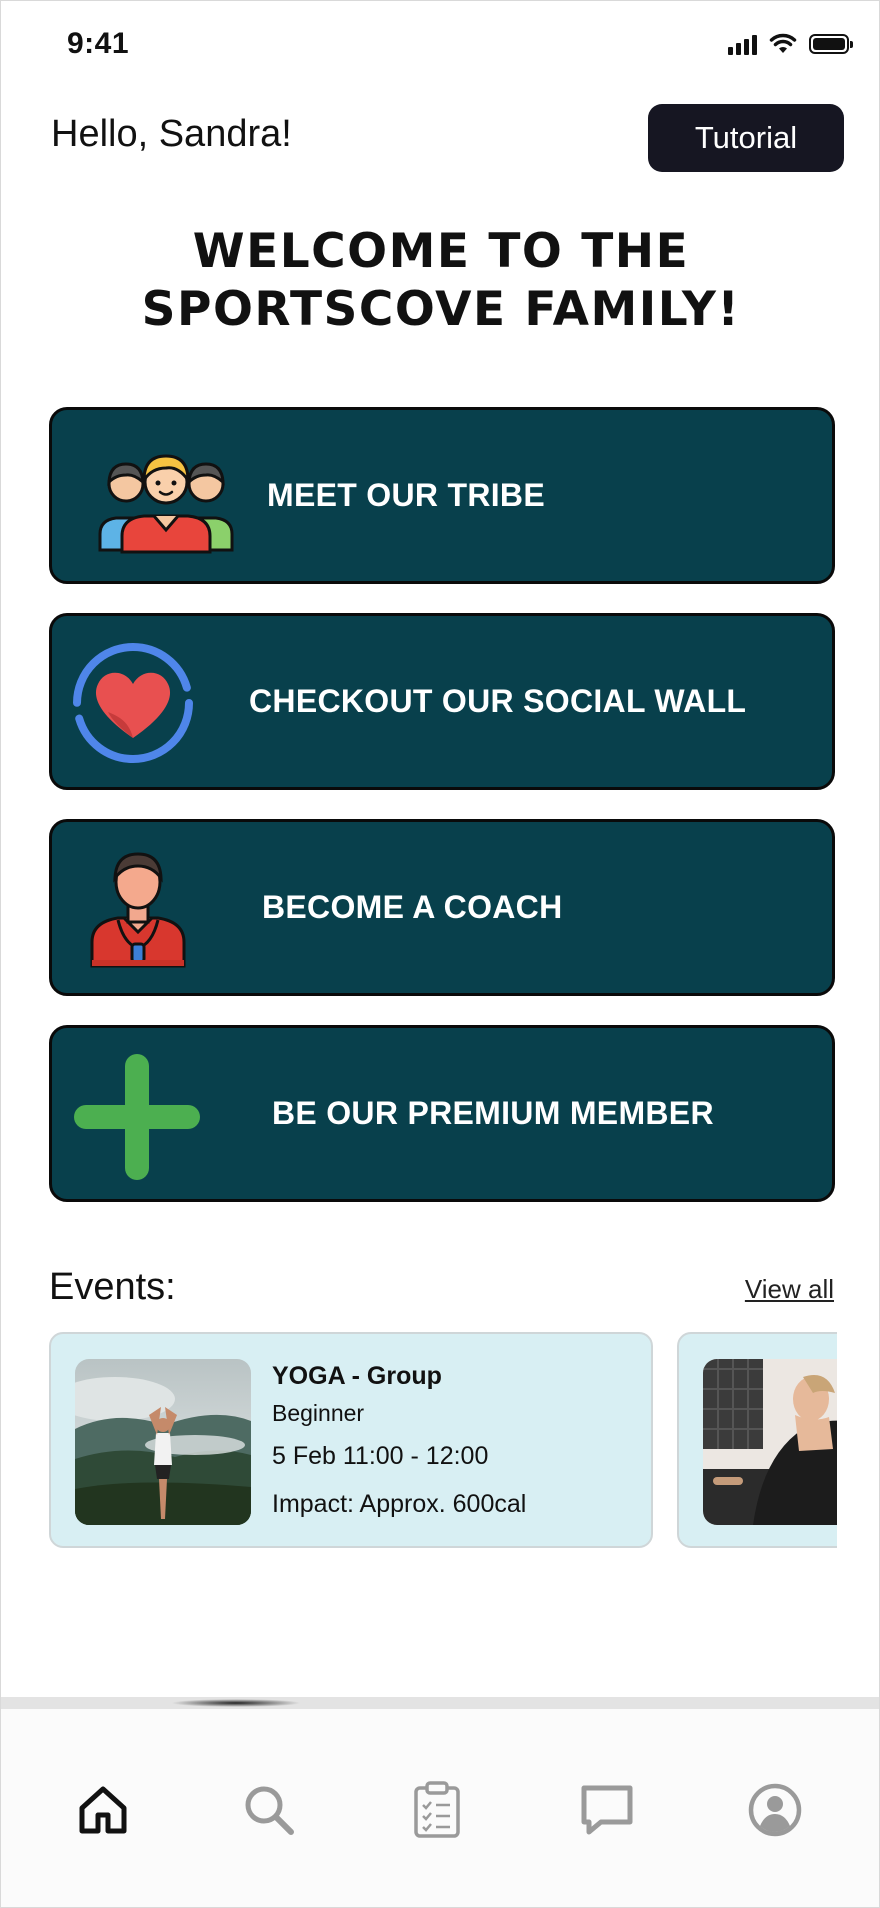 The image size is (880, 1908). I want to click on tabbar-divider, so click(440, 1703).